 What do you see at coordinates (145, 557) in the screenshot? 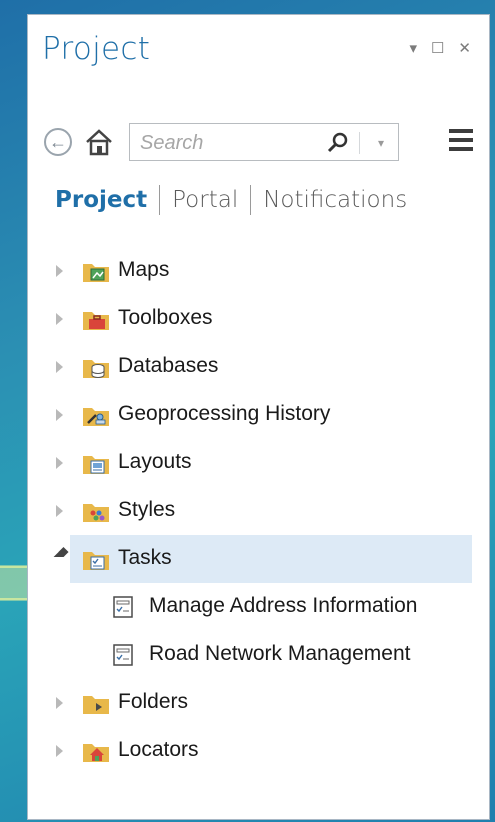
I see `tree-item-label: Tasks` at bounding box center [145, 557].